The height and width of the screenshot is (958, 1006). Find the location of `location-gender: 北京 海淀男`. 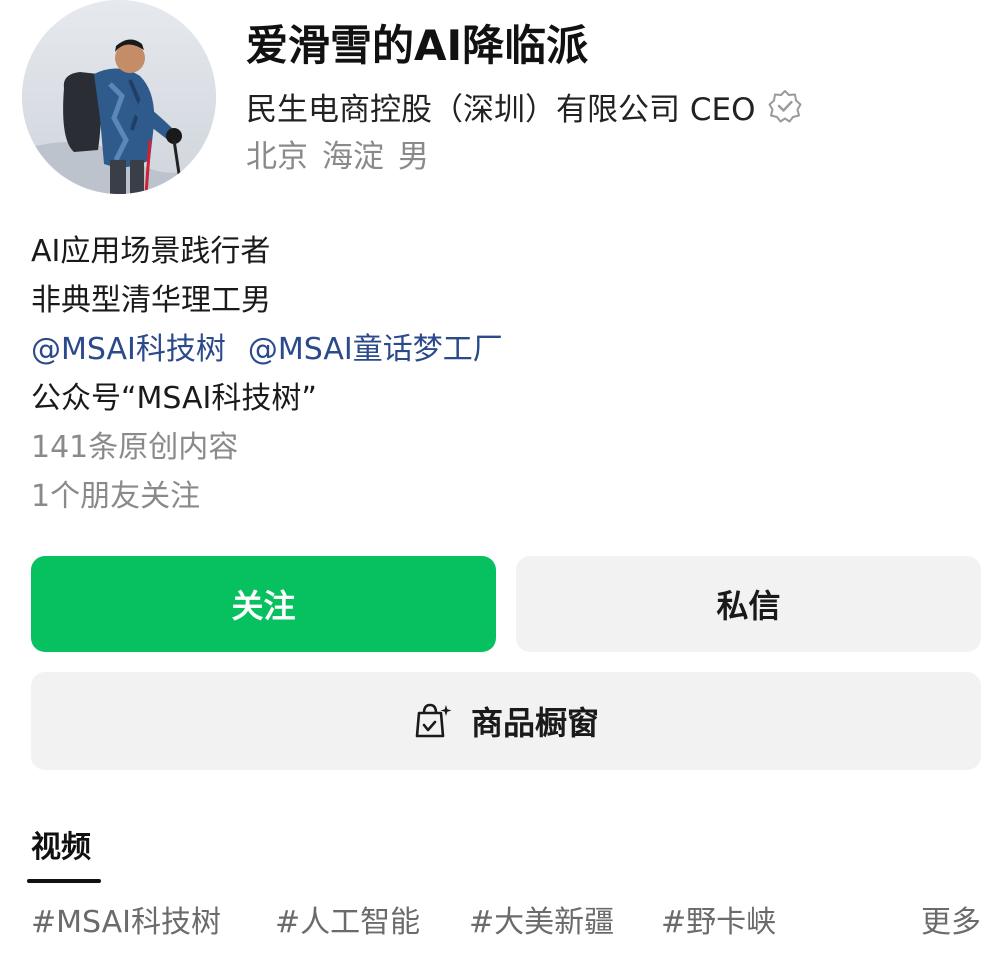

location-gender: 北京 海淀男 is located at coordinates (337, 157).